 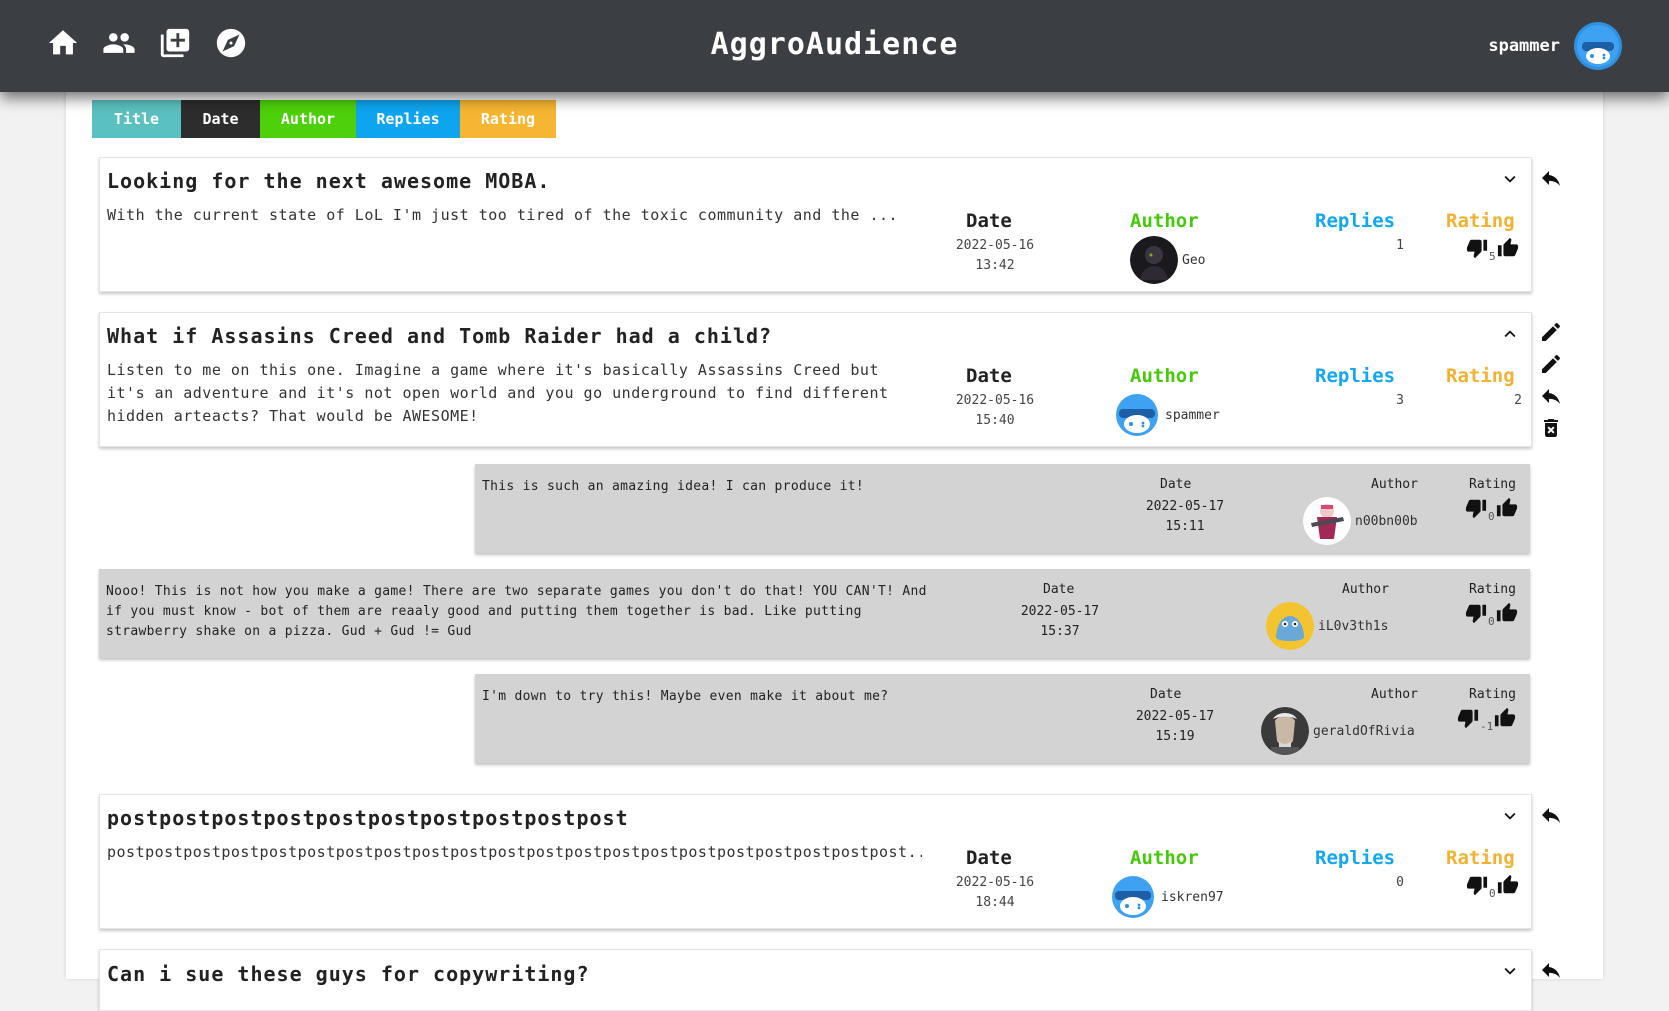 I want to click on author-name: spammer, so click(x=1192, y=415).